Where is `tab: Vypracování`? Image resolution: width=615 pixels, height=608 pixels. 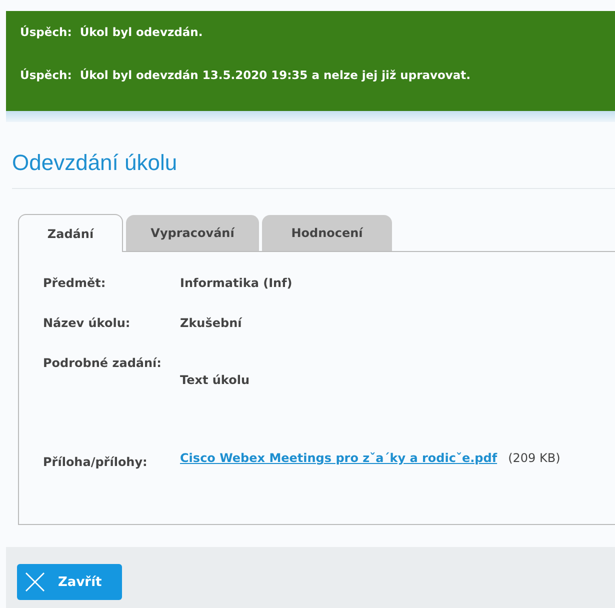
tab: Vypracování is located at coordinates (192, 233).